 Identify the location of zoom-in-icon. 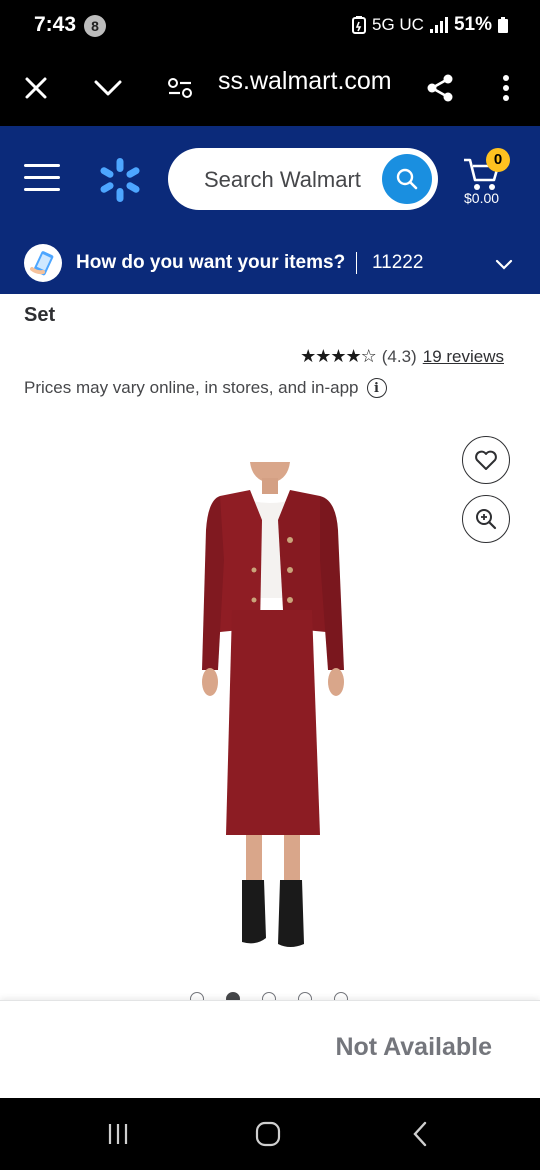
(486, 519).